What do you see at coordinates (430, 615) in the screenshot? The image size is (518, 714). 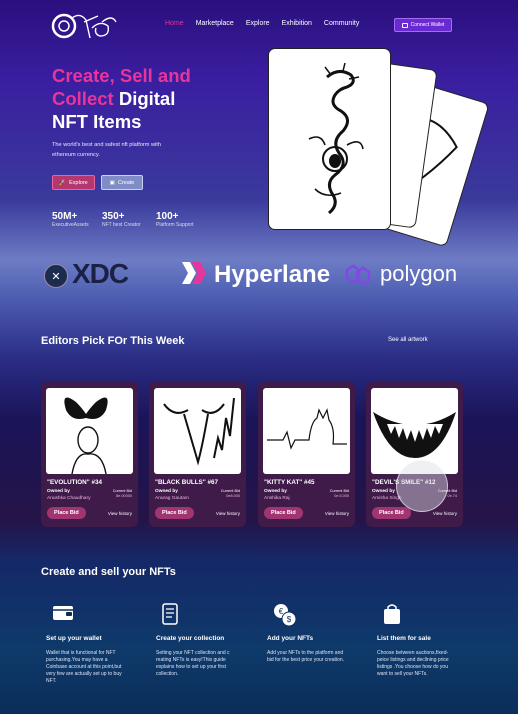 I see `shopping-bag-icon` at bounding box center [430, 615].